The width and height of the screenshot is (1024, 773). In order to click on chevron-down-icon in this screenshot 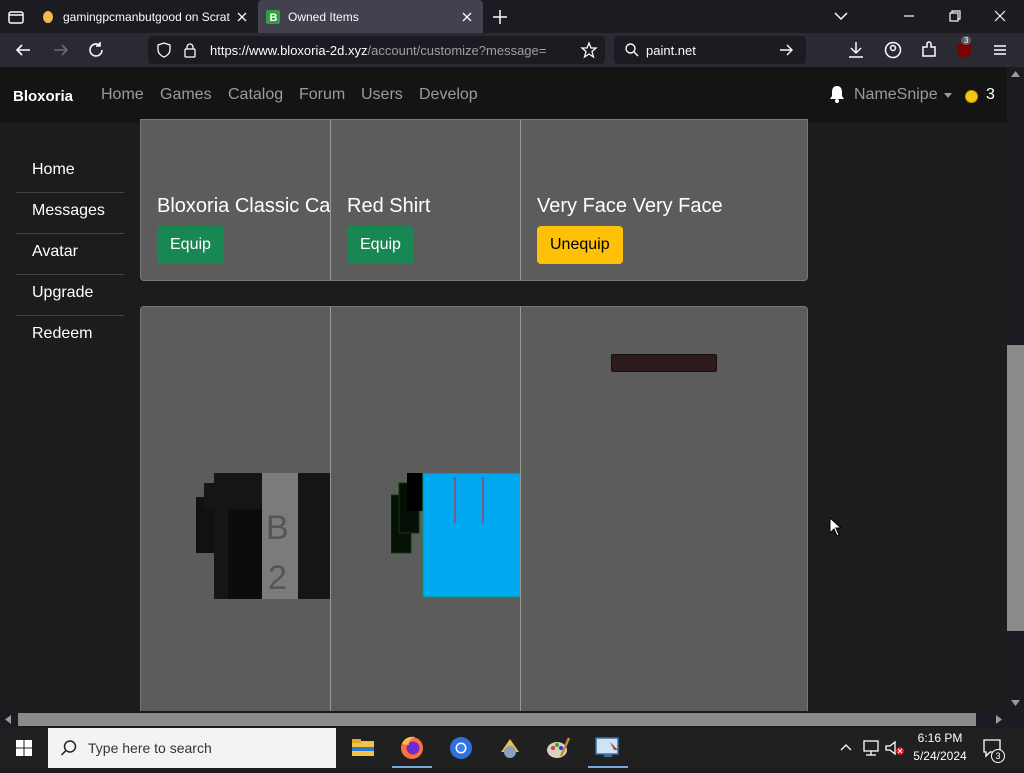, I will do `click(841, 16)`.